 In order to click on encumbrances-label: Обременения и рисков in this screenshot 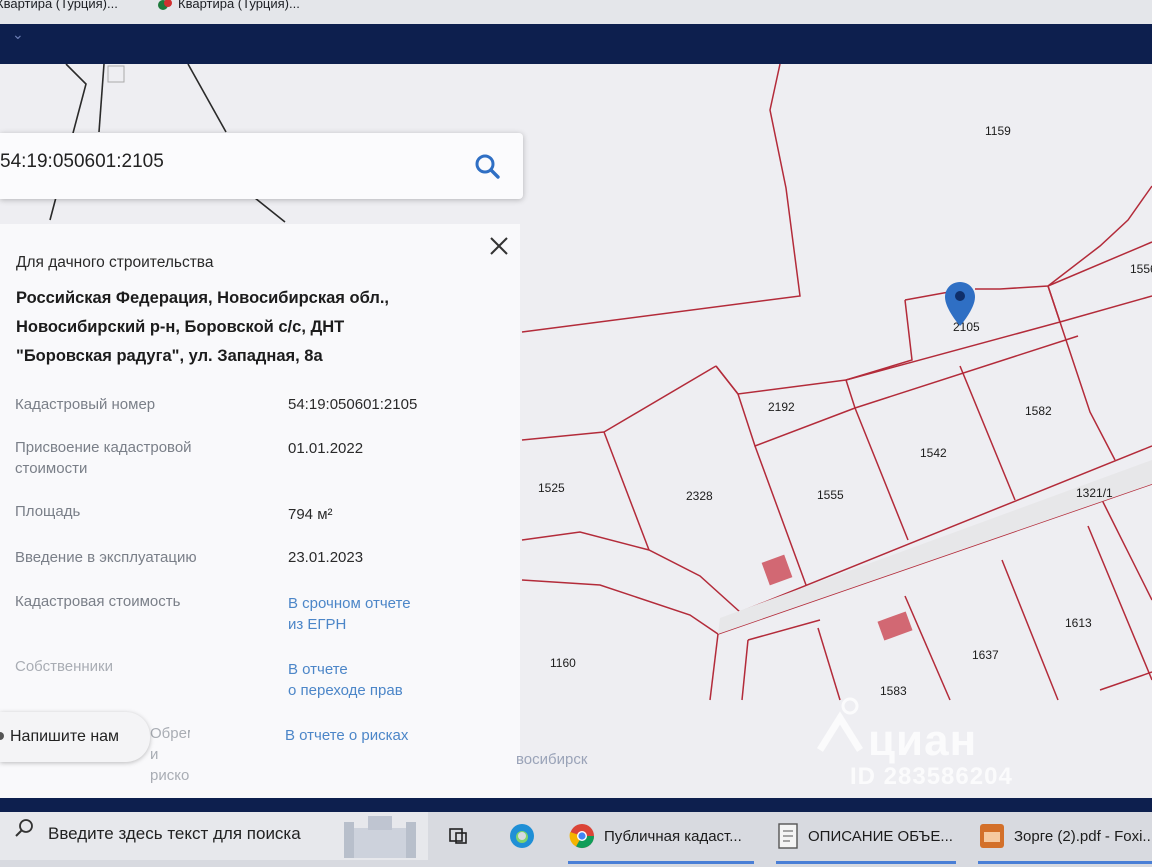, I will do `click(170, 754)`.